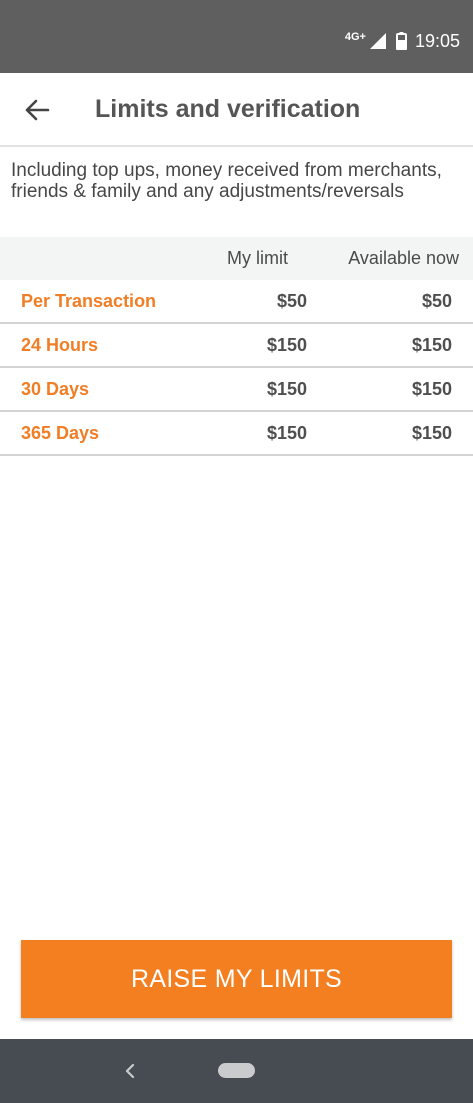  What do you see at coordinates (436, 301) in the screenshot?
I see `row-available: $50` at bounding box center [436, 301].